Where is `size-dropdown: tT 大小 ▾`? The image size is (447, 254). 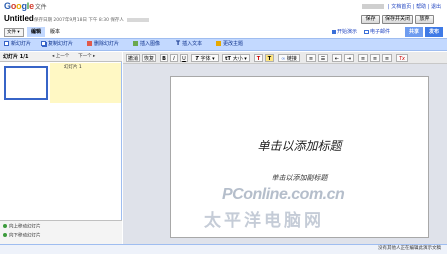
size-dropdown: tT 大小 ▾ is located at coordinates (236, 58).